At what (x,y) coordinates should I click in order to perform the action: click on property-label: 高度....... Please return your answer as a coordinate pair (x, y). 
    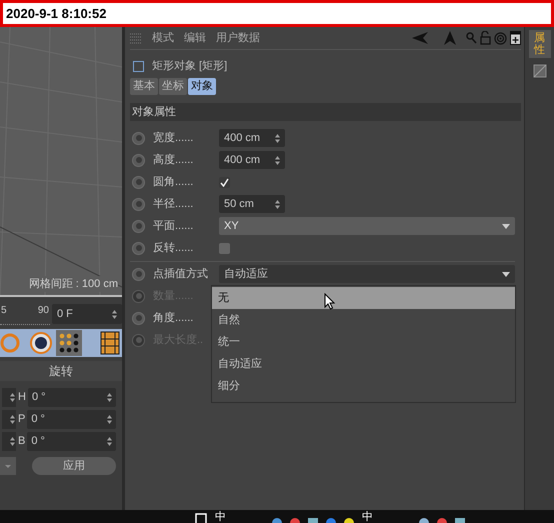
    Looking at the image, I should click on (173, 160).